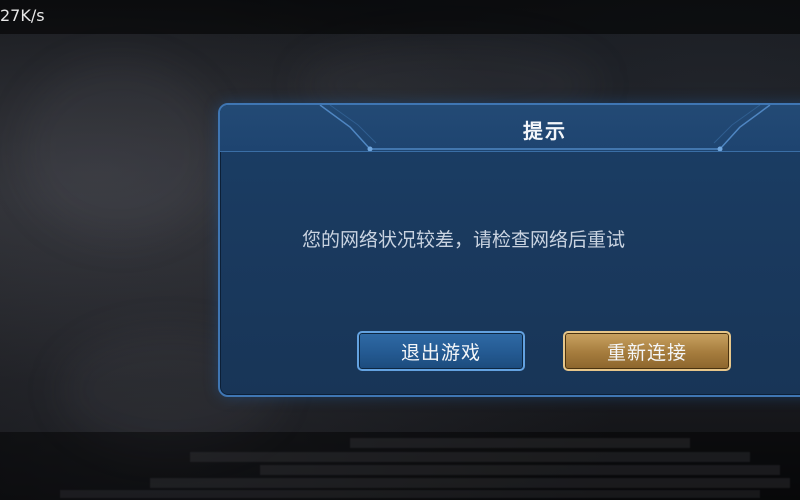 This screenshot has width=800, height=500. I want to click on reconnect-button: 重新连接, so click(647, 351).